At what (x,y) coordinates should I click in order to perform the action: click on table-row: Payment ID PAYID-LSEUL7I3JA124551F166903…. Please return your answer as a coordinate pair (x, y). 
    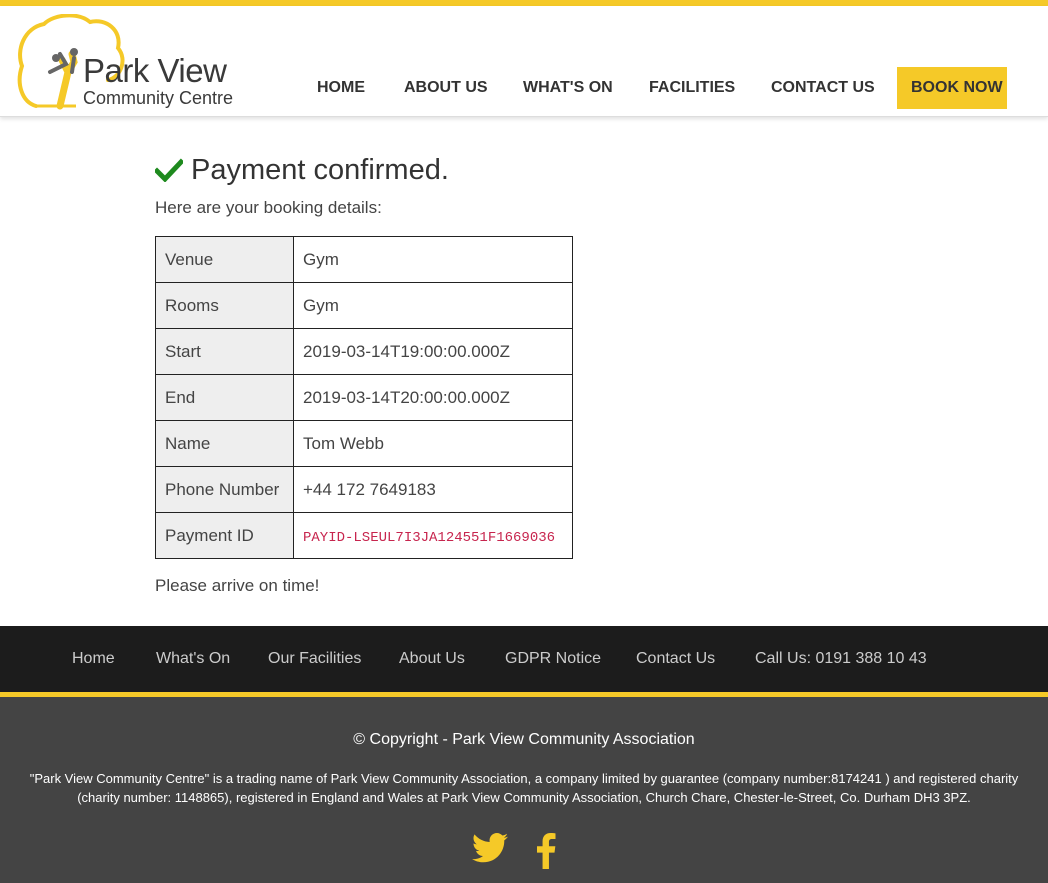
    Looking at the image, I should click on (364, 535).